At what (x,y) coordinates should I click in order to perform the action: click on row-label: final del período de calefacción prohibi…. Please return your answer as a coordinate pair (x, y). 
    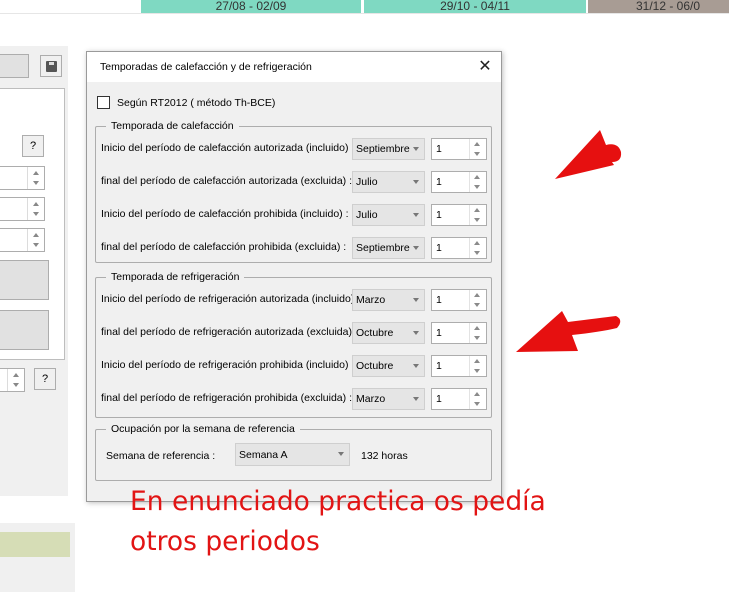
    Looking at the image, I should click on (224, 247).